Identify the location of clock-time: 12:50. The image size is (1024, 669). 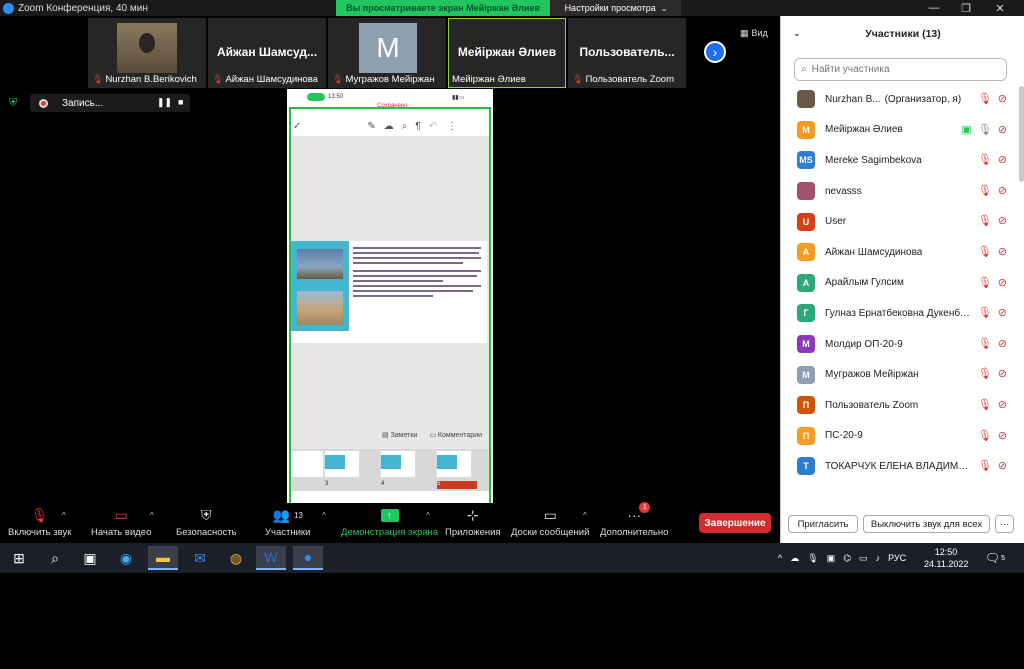
(946, 552).